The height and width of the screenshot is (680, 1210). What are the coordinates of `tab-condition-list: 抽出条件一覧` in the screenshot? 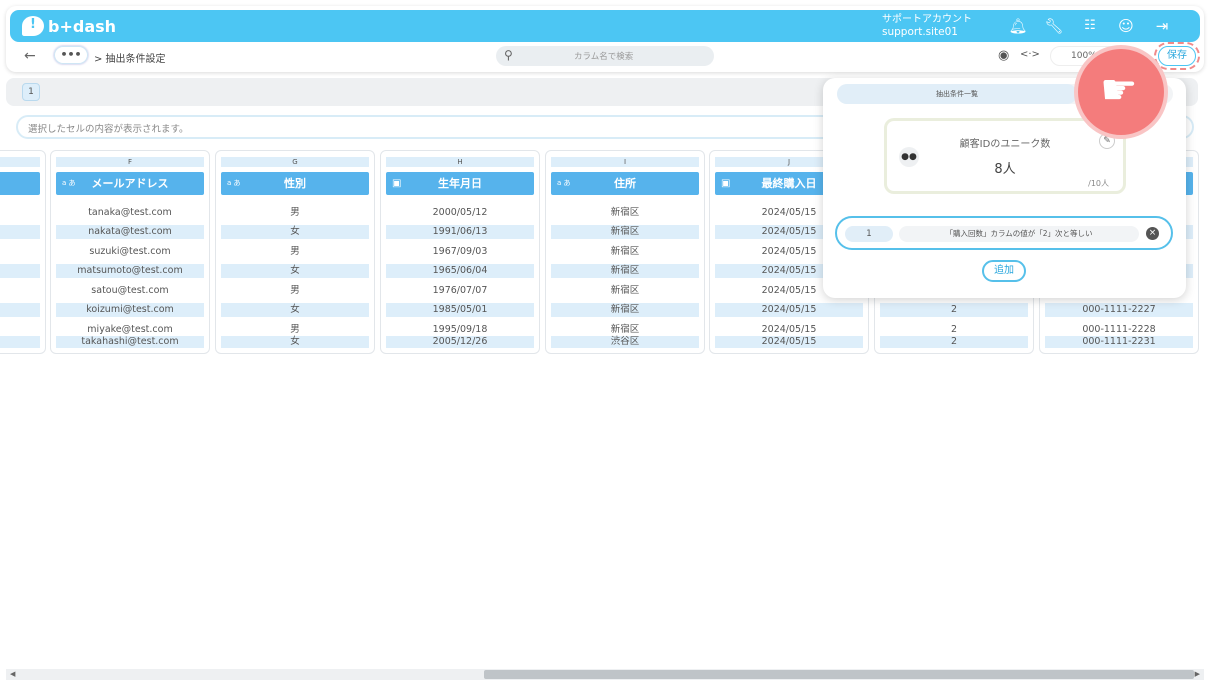 It's located at (957, 94).